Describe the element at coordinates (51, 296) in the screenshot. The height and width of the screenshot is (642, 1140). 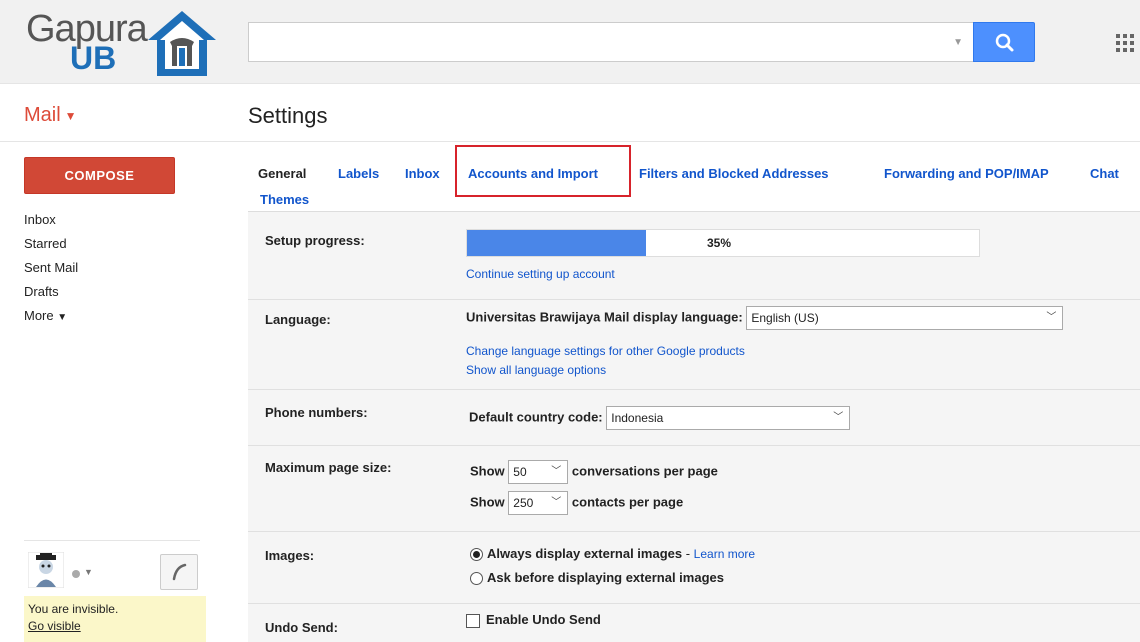
I see `sidebar-item-drafts: Drafts` at that location.